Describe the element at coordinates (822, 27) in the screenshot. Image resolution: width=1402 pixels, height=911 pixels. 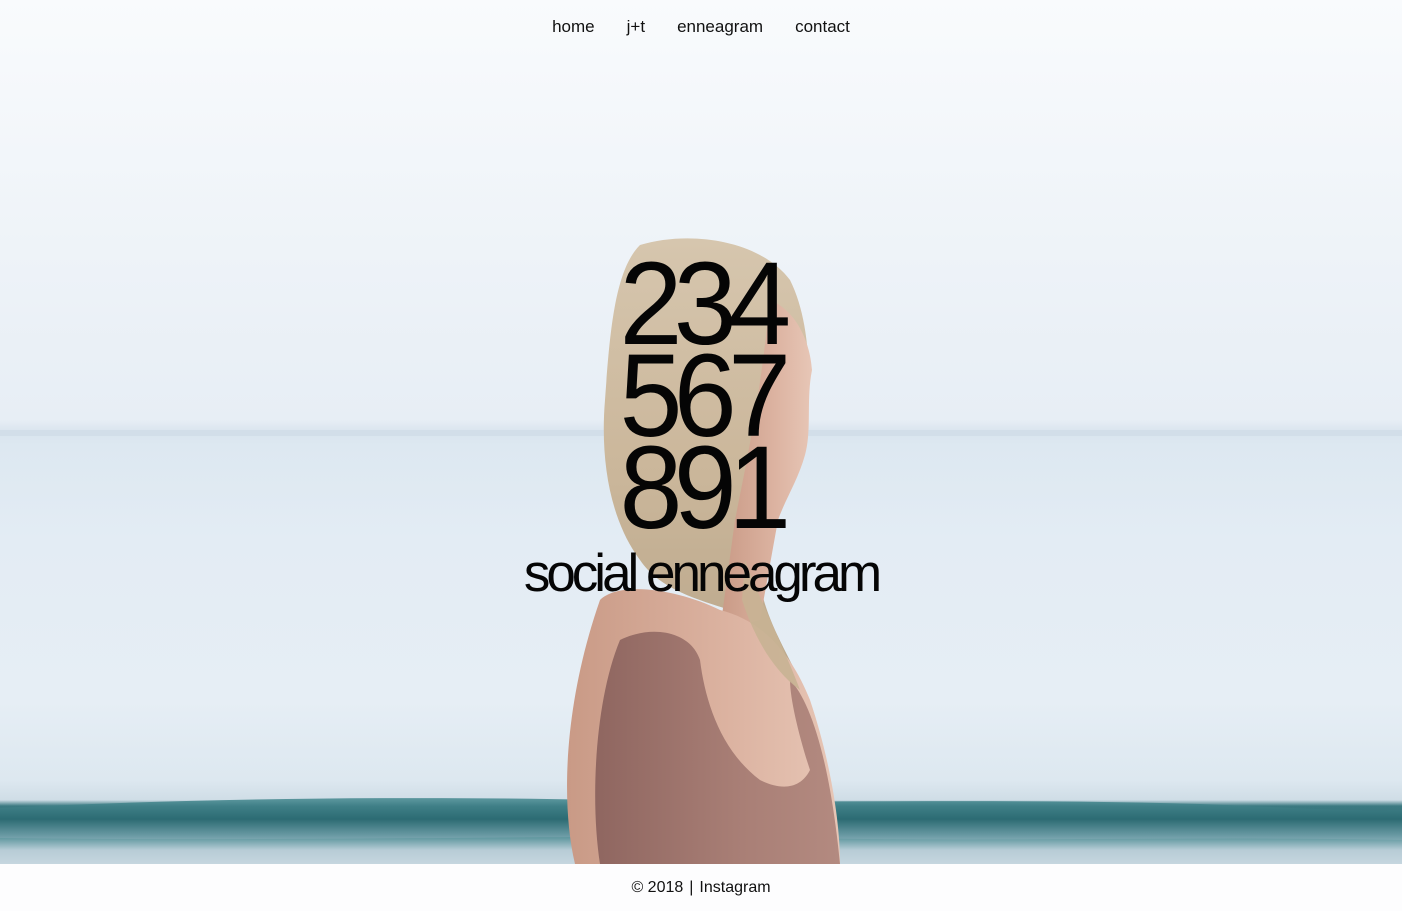
I see `nav-link-contact: contact` at that location.